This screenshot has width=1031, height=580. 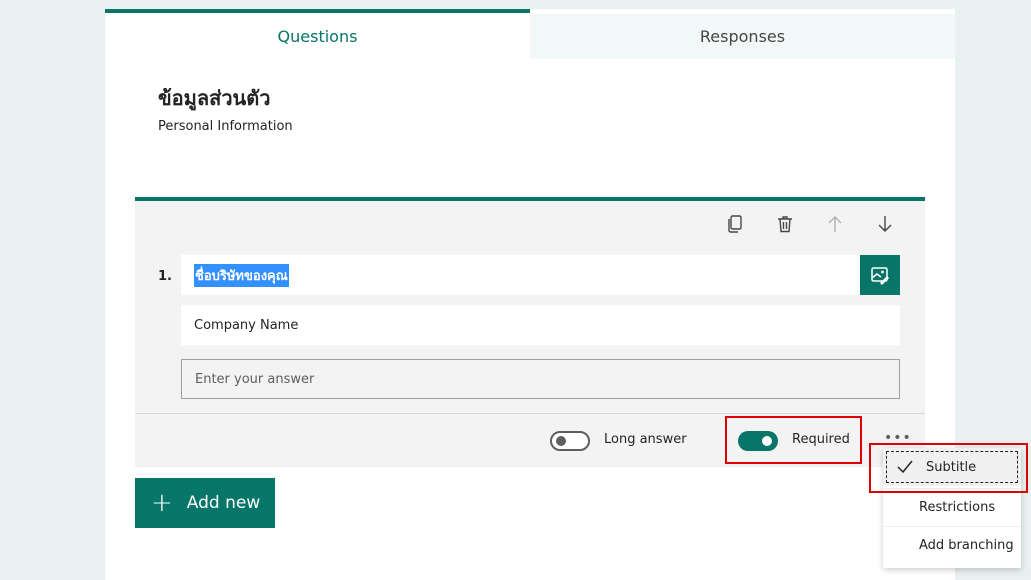 I want to click on menu-item-label: Add branching, so click(x=966, y=545).